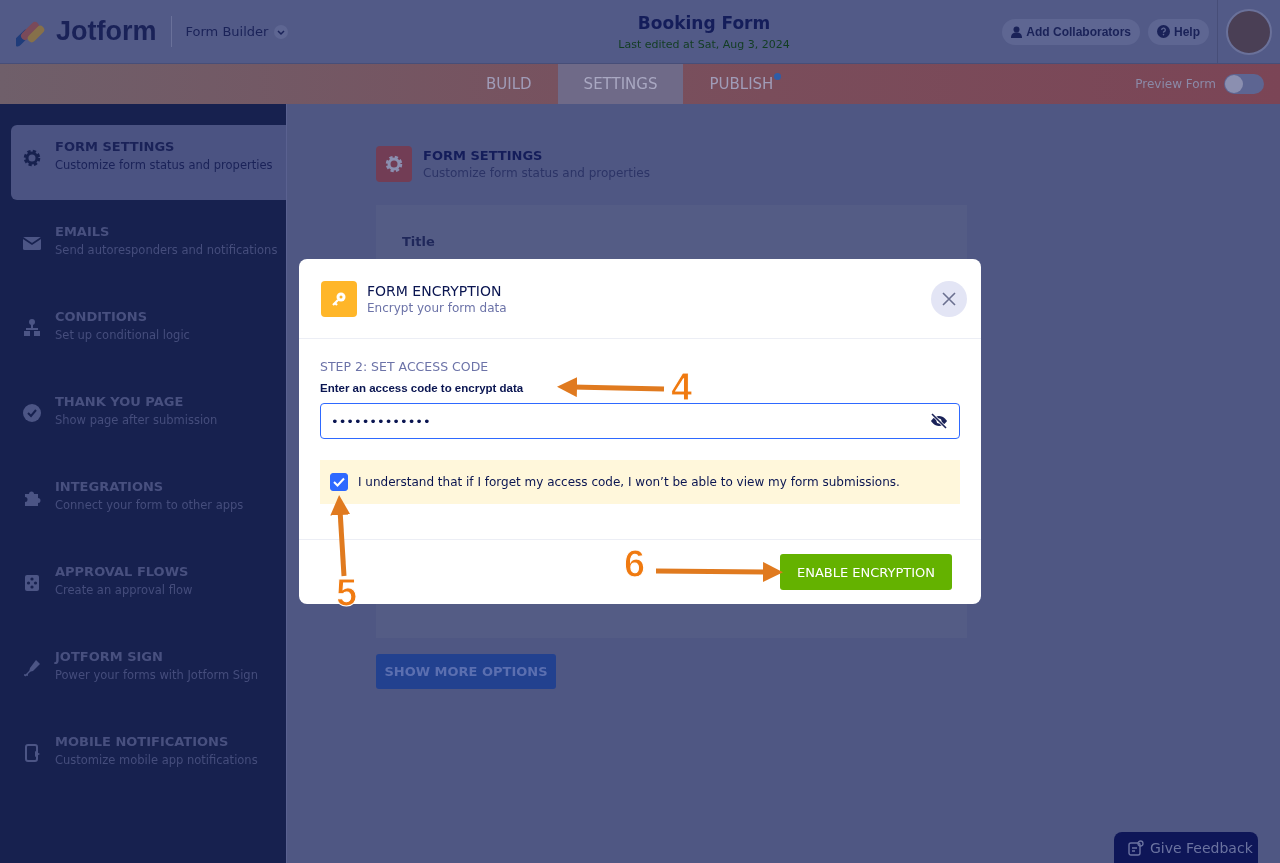  I want to click on form-title: Booking Form, so click(704, 22).